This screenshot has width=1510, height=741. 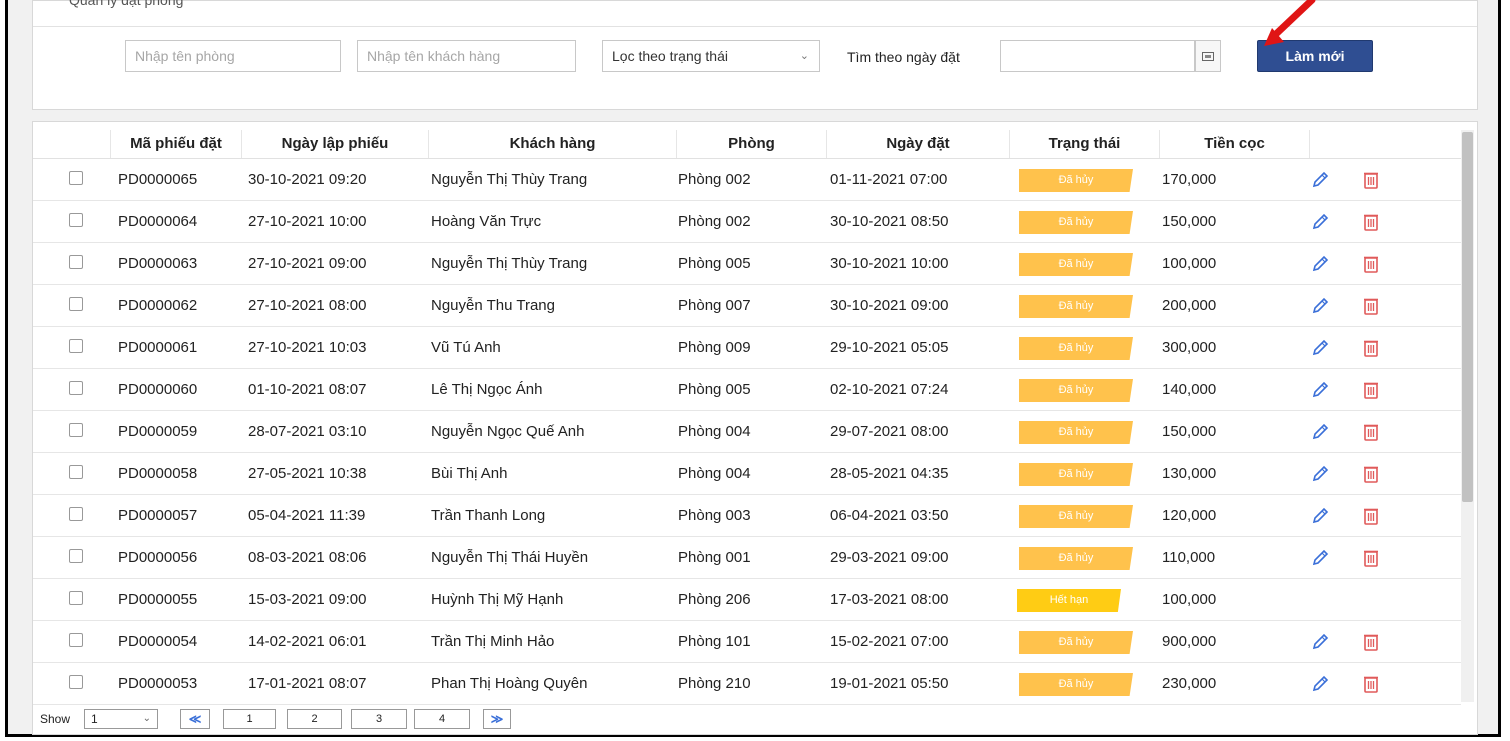 What do you see at coordinates (121, 719) in the screenshot?
I see `page-size-select: 1 ⌄` at bounding box center [121, 719].